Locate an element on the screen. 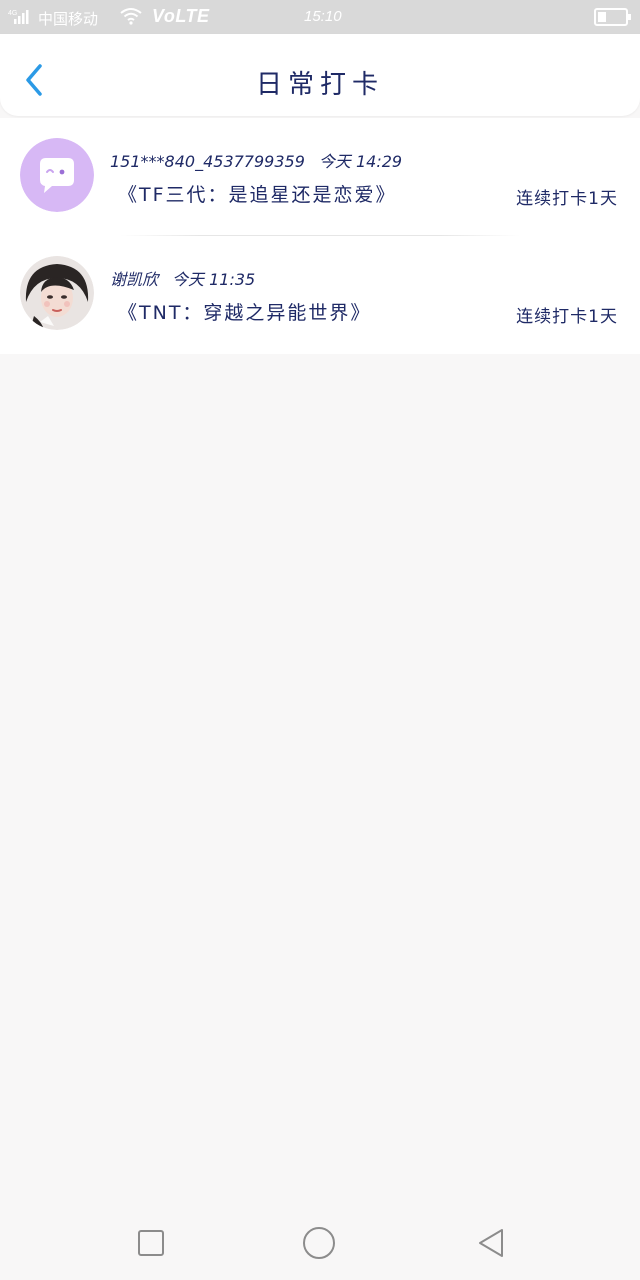  recents-square-icon is located at coordinates (151, 1243).